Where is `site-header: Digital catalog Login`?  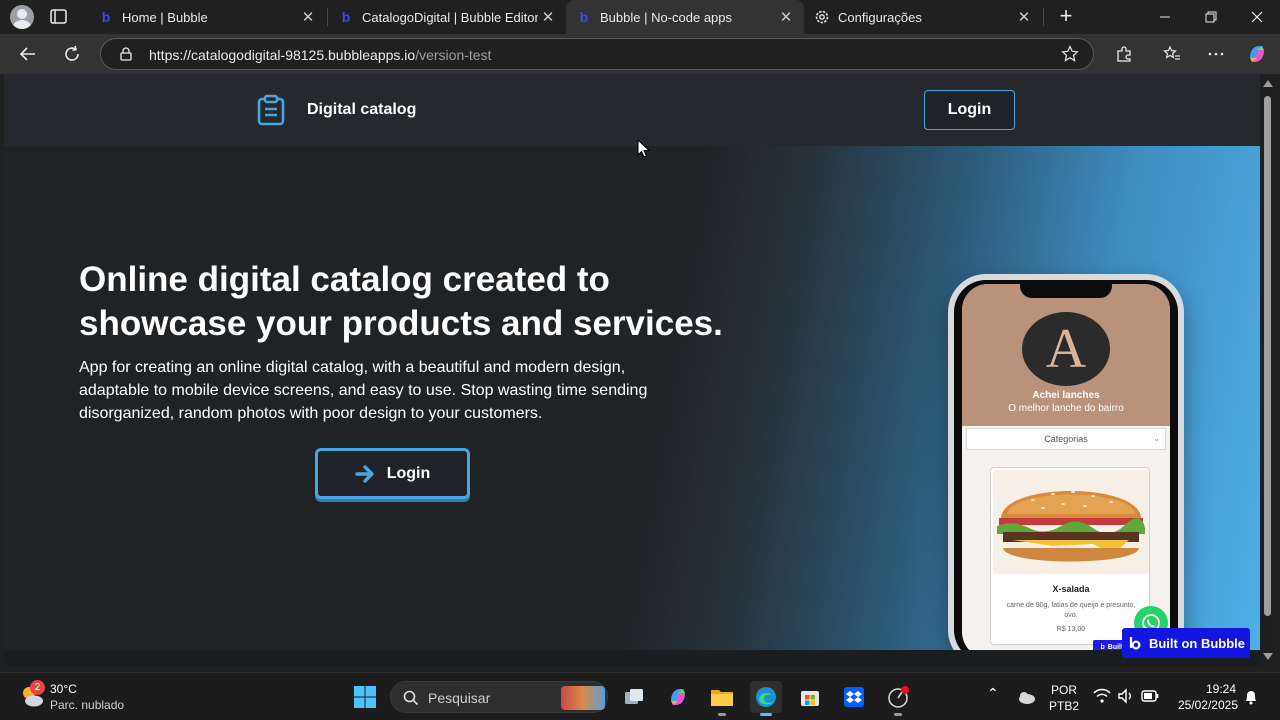
site-header: Digital catalog Login is located at coordinates (632, 110).